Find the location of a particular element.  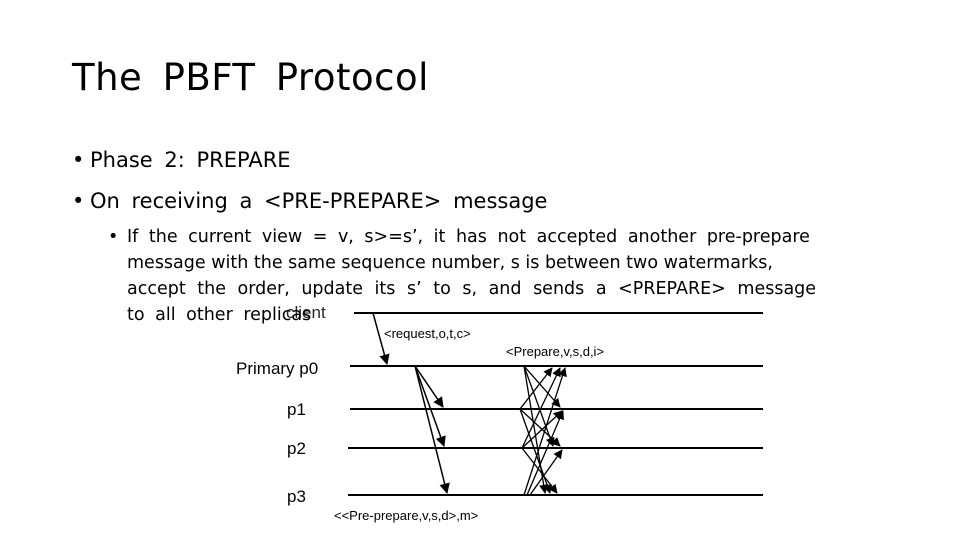

prepare-arrow is located at coordinates (546, 472).